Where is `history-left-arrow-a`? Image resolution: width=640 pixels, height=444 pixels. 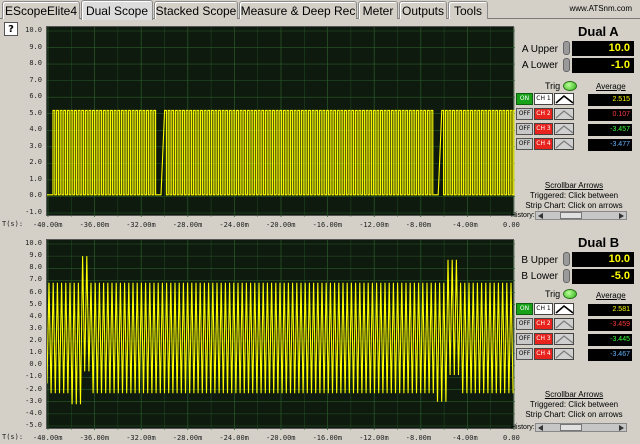 history-left-arrow-a is located at coordinates (540, 216).